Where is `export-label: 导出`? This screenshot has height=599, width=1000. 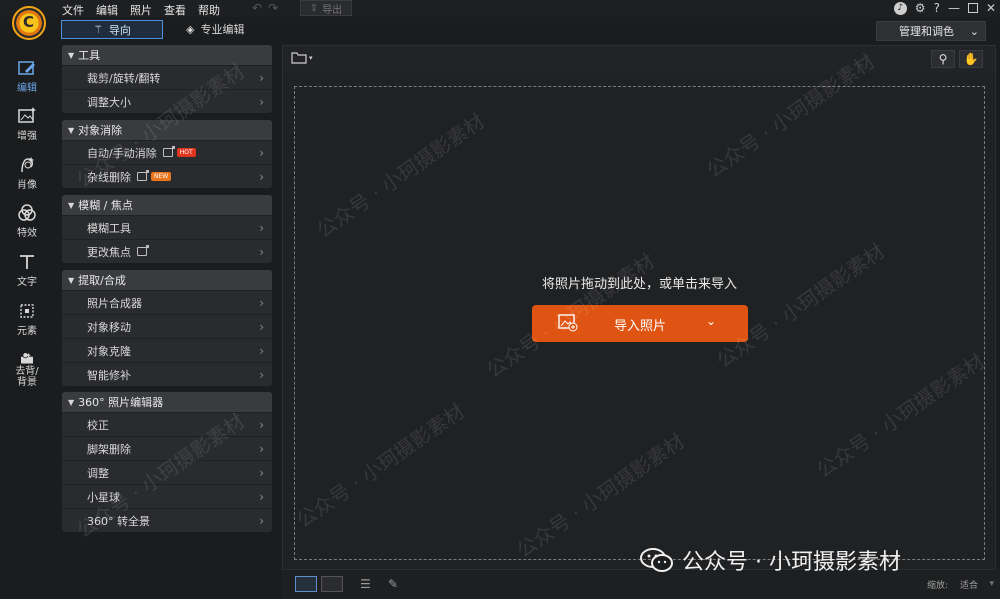 export-label: 导出 is located at coordinates (332, 10).